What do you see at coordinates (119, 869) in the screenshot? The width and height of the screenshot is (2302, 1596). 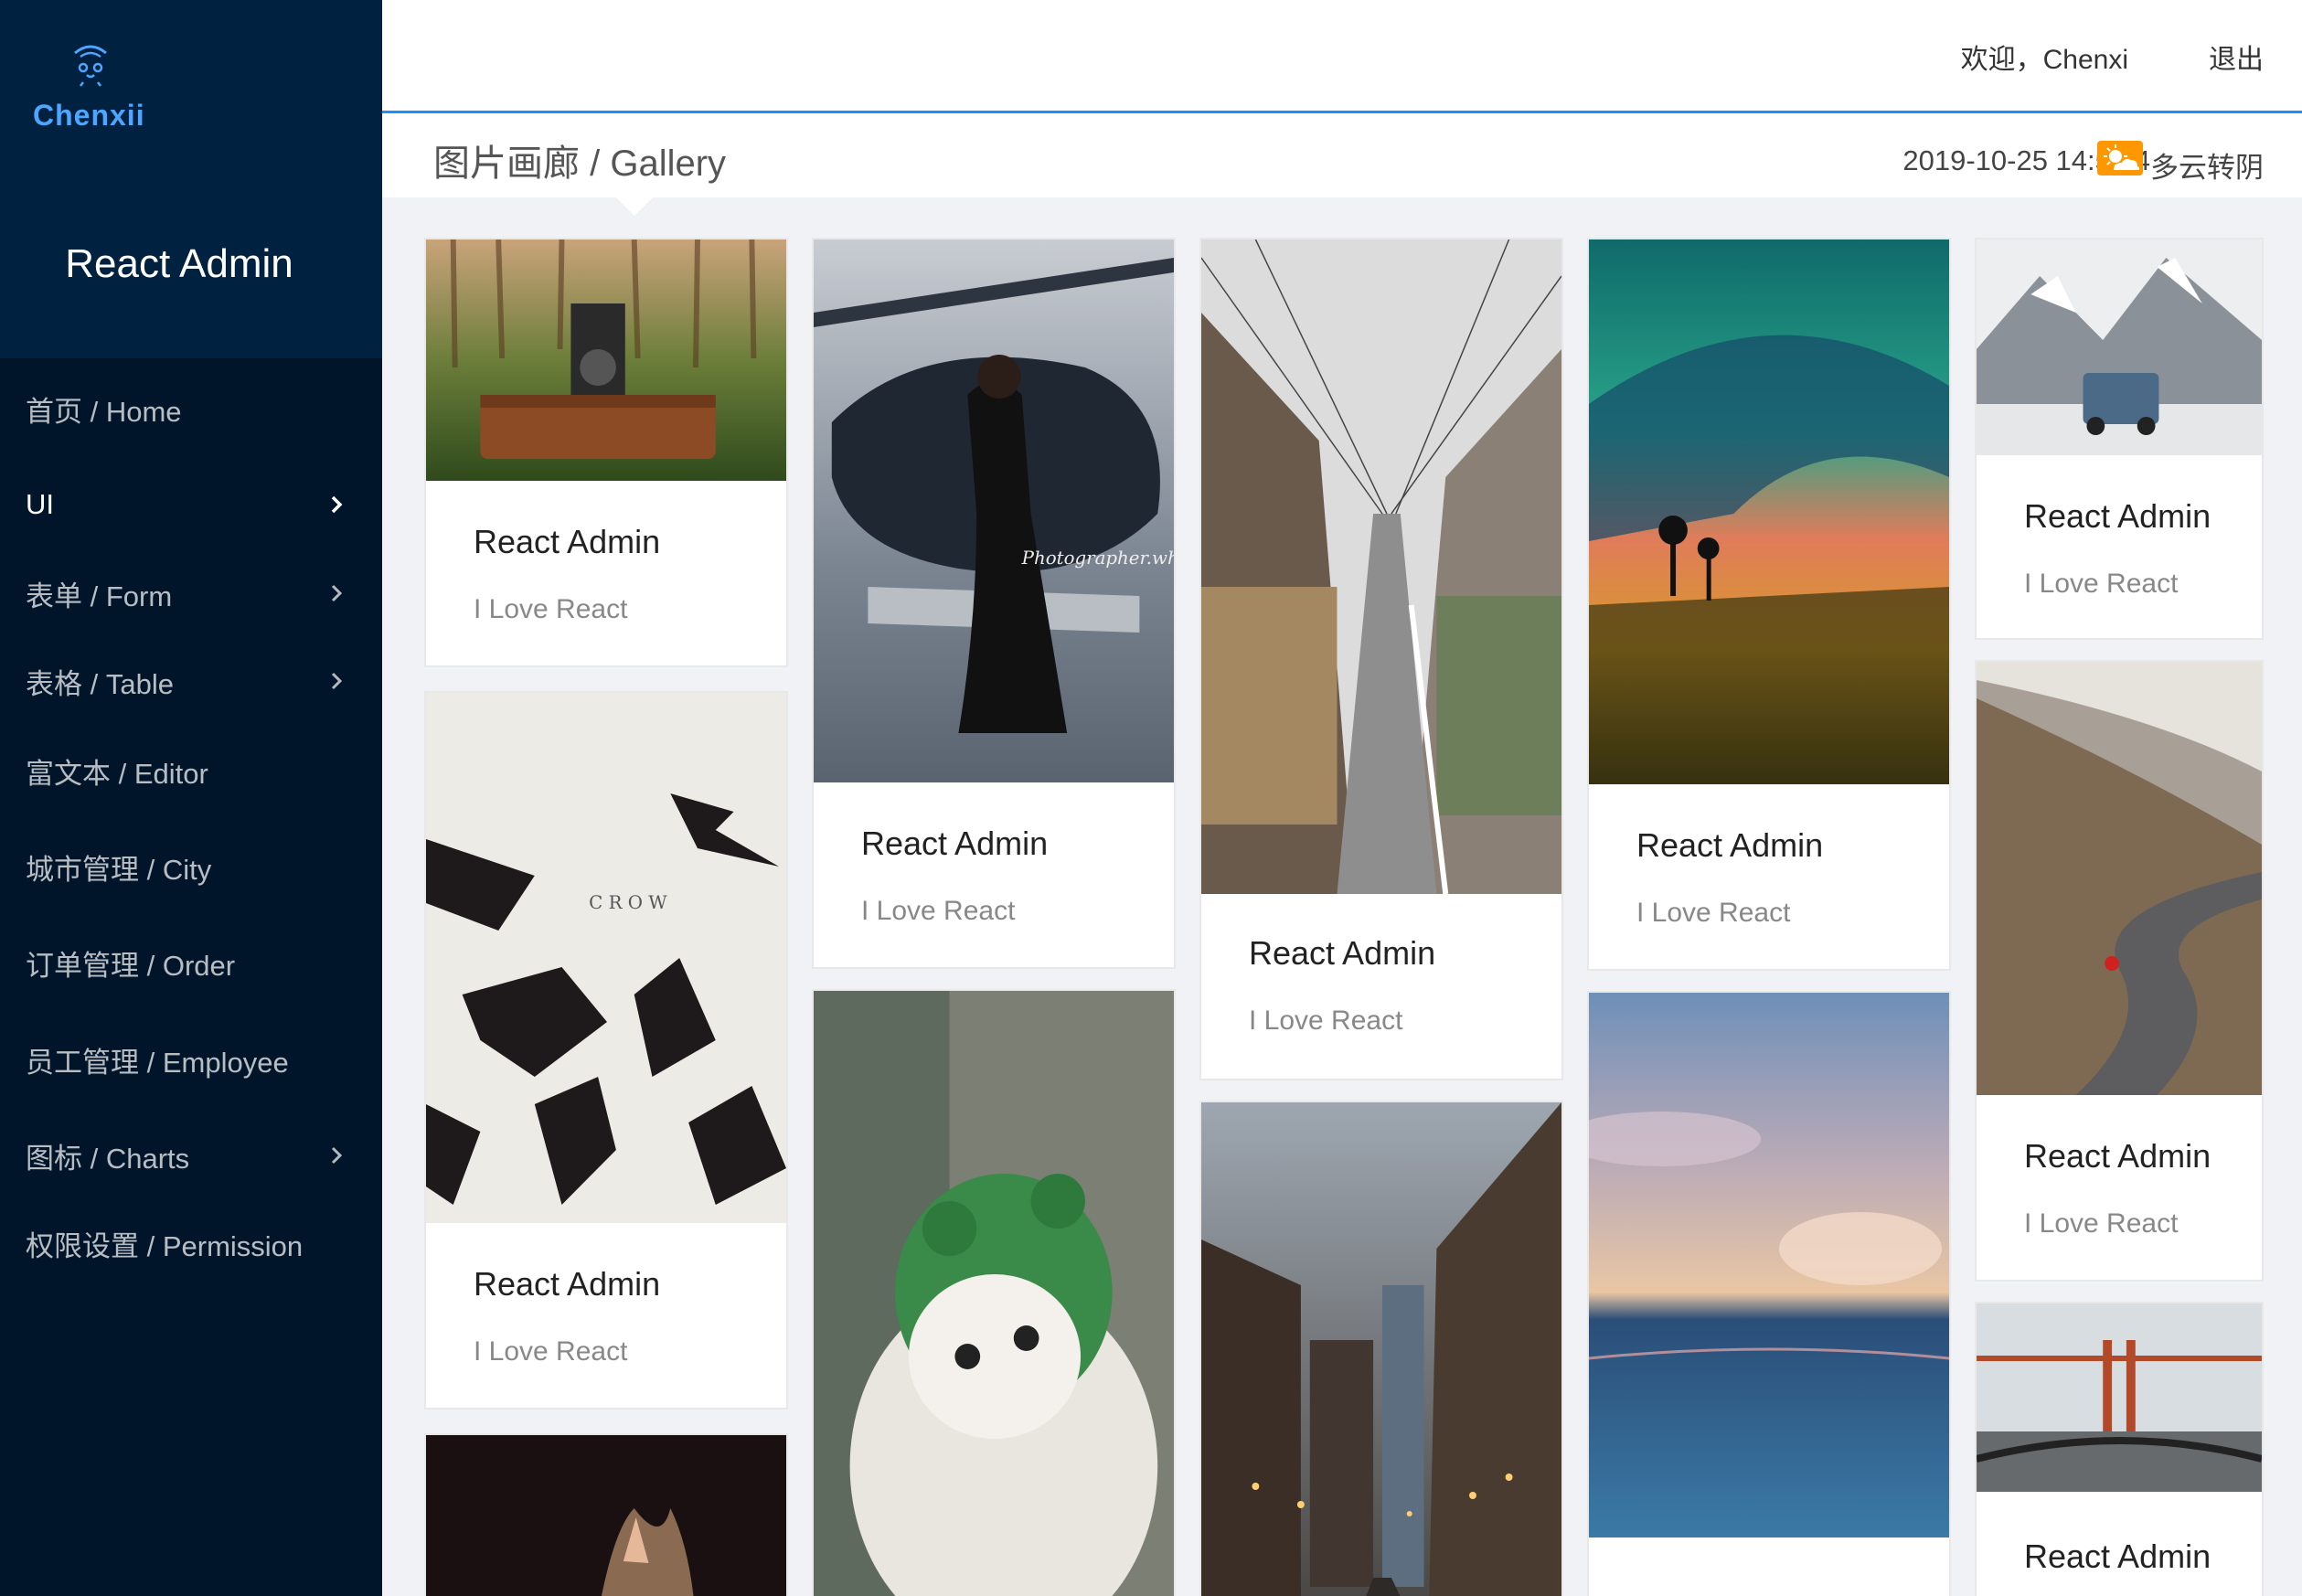 I see `sidebar-item-label: 城市管理 / City` at bounding box center [119, 869].